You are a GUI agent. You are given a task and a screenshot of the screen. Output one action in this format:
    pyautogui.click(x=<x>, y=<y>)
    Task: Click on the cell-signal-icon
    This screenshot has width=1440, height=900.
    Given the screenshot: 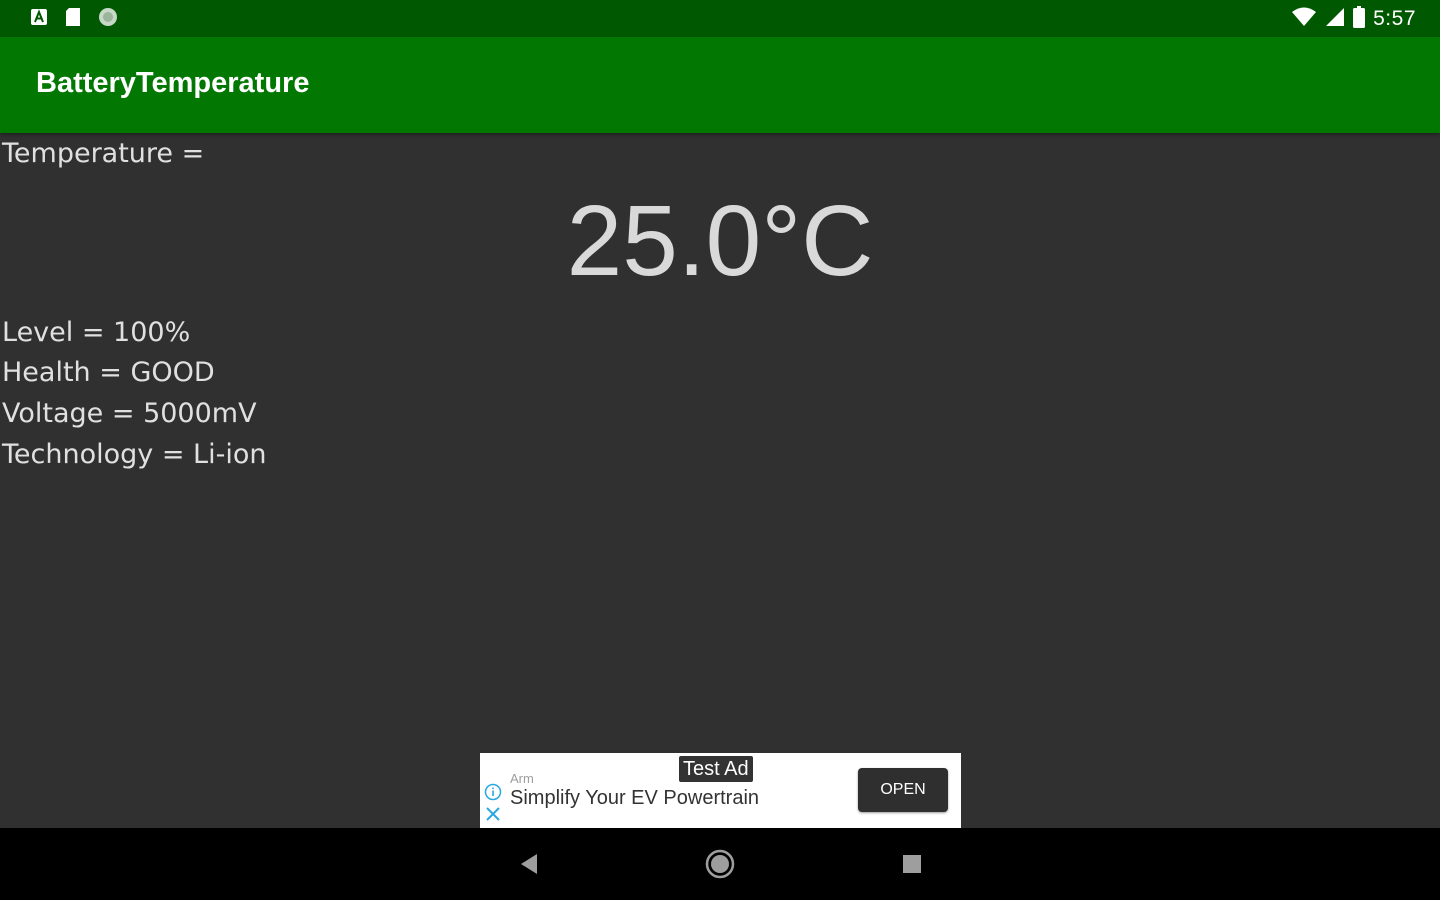 What is the action you would take?
    pyautogui.click(x=1335, y=19)
    